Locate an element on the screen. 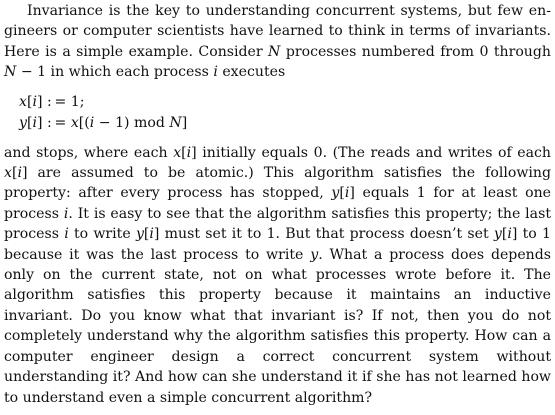 This screenshot has width=555, height=415. equation-block: x[i] : = 1; y[i] : = x[(i − 1) mod N] is located at coordinates (285, 113).